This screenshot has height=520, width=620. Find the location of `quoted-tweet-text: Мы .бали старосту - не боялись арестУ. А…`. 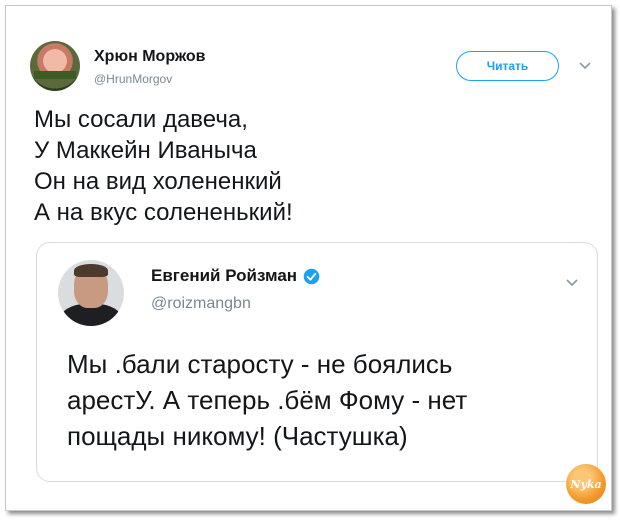

quoted-tweet-text: Мы .бали старосту - не боялись арестУ. А… is located at coordinates (267, 400).